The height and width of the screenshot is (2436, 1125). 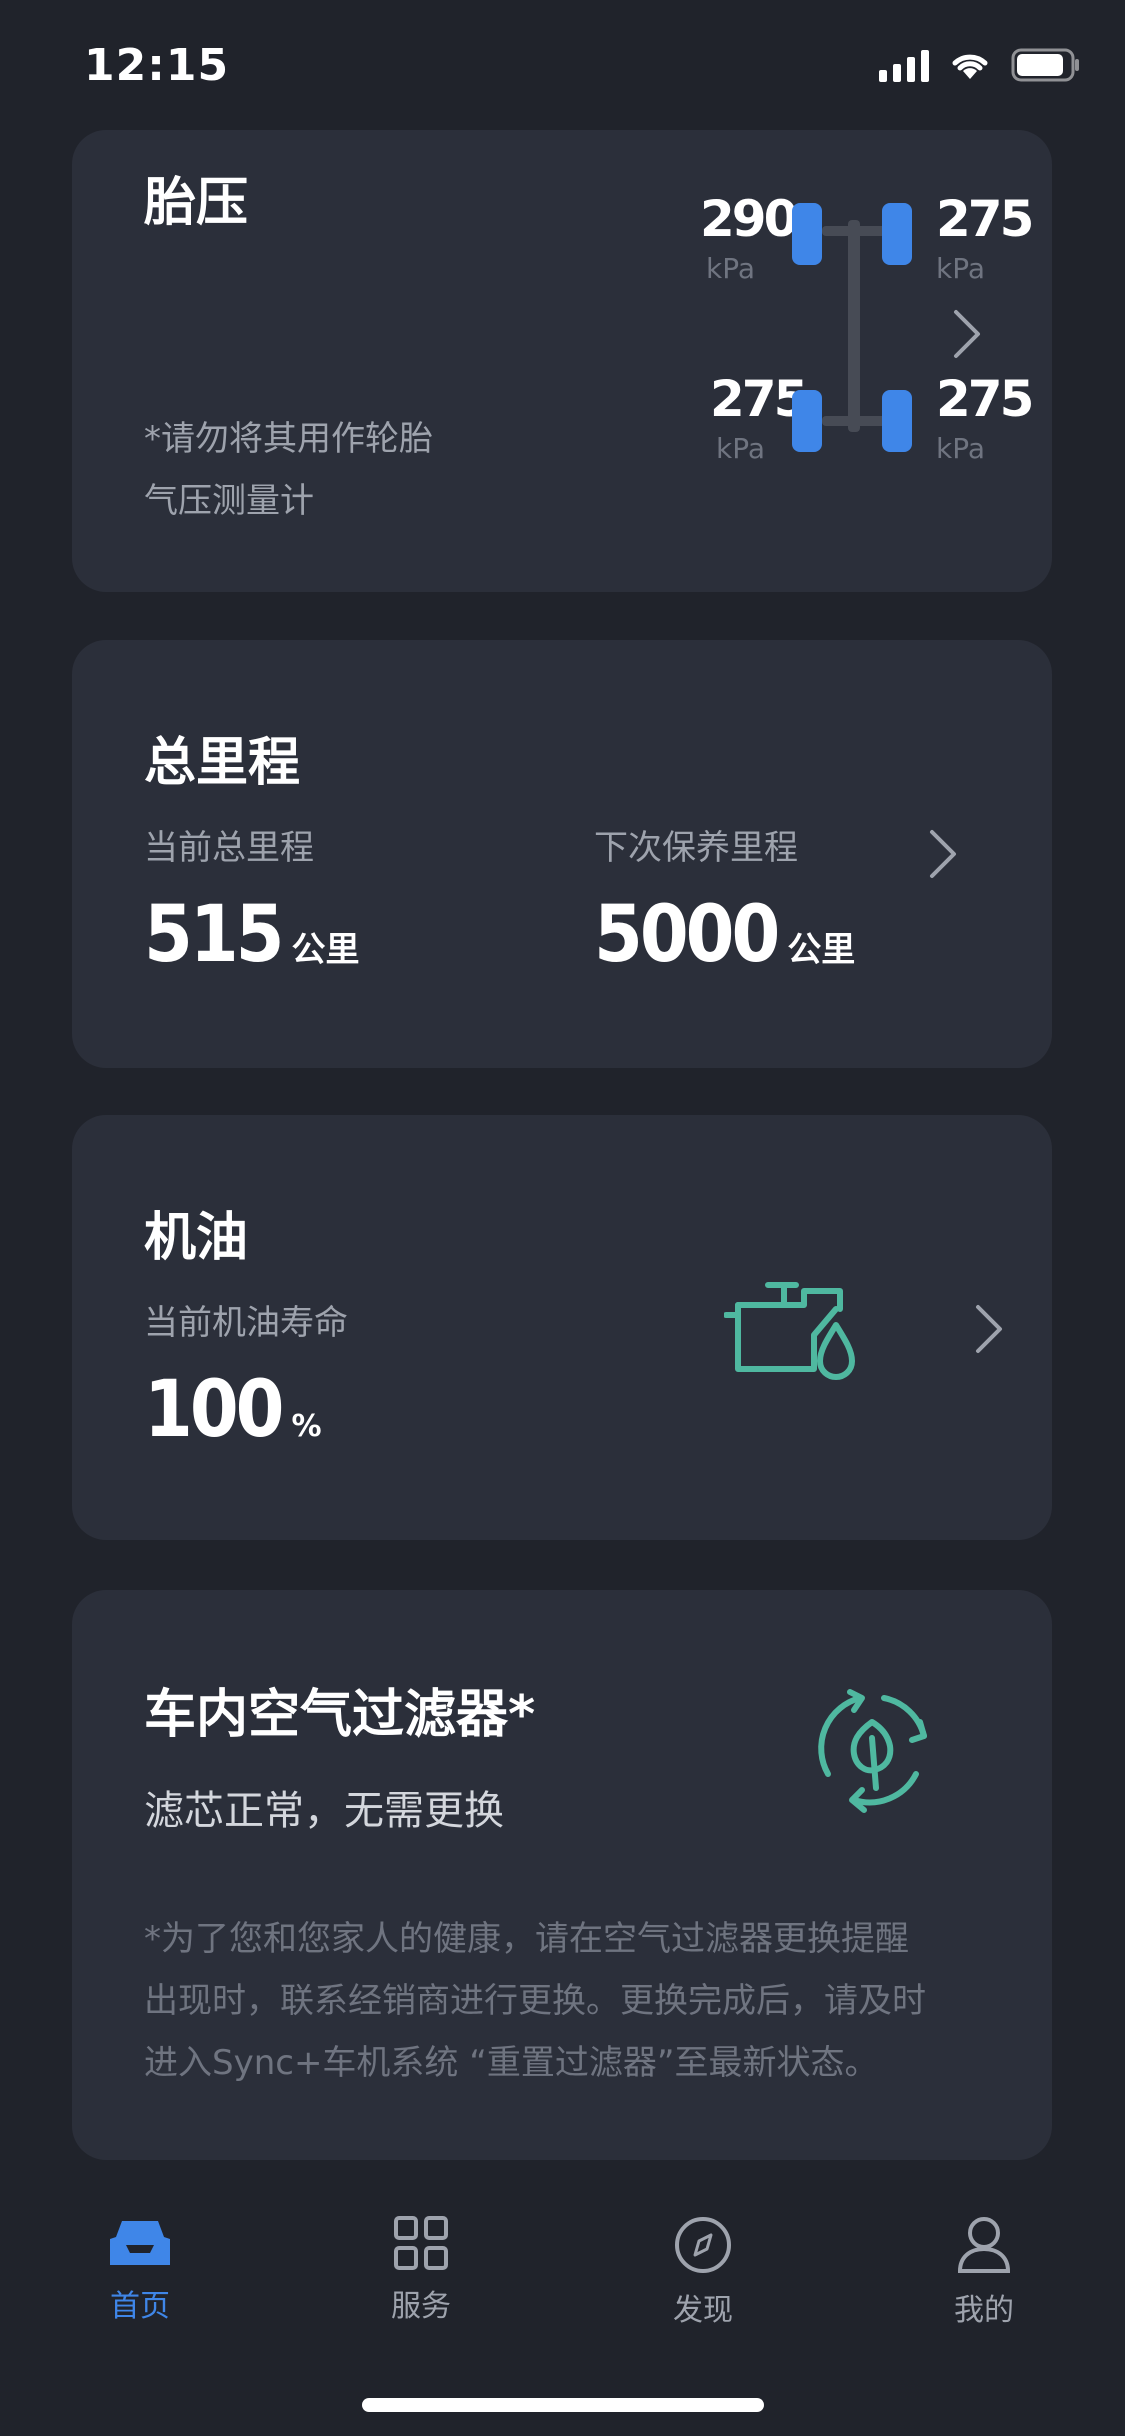 What do you see at coordinates (823, 360) in the screenshot?
I see `tire-diagram: 290 kPa 275 kPa 275 kPa 275 kPa` at bounding box center [823, 360].